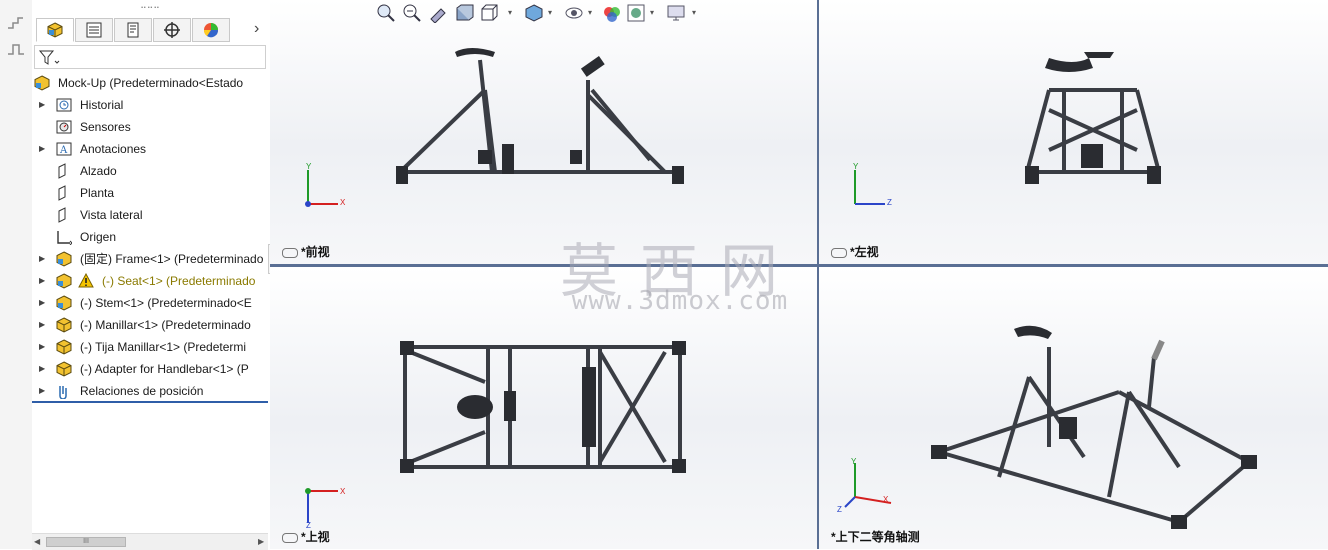 The height and width of the screenshot is (550, 1328). I want to click on tab-configuration-manager, so click(133, 30).